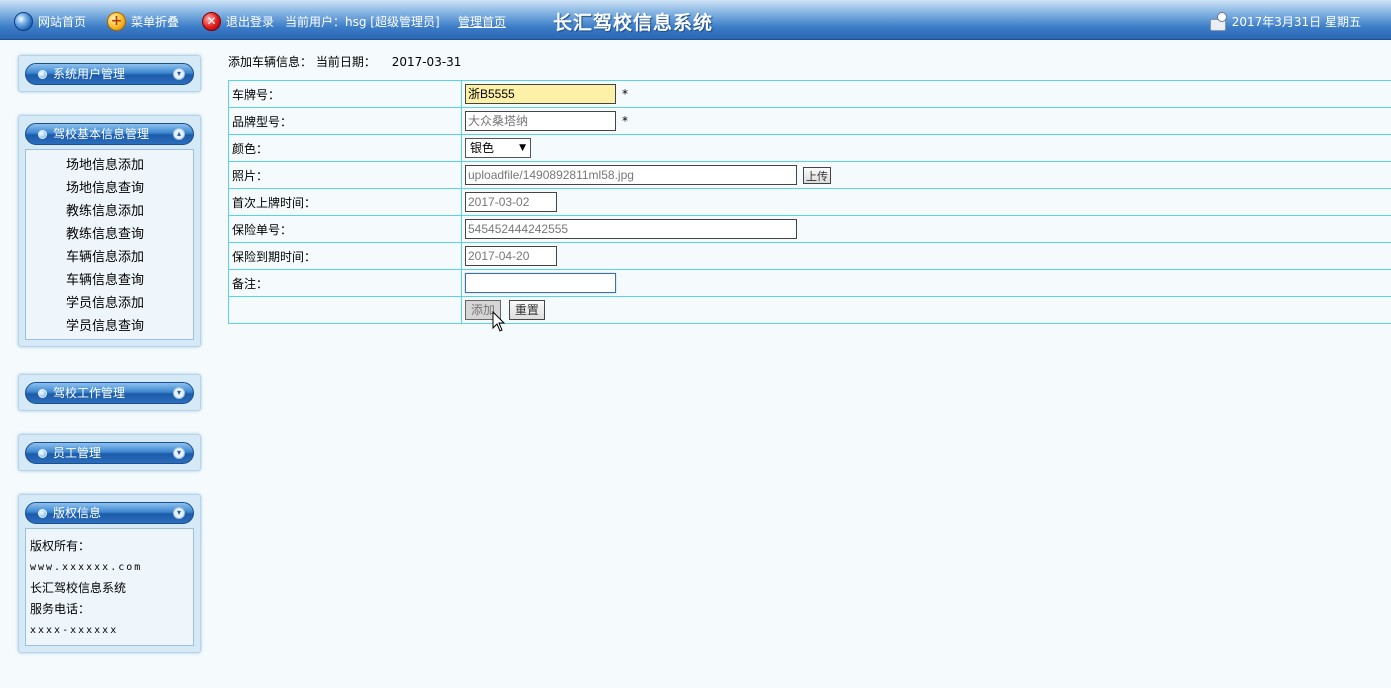 Image resolution: width=1391 pixels, height=688 pixels. What do you see at coordinates (109, 280) in the screenshot?
I see `menu-item-vehicle-query: 车辆信息查询` at bounding box center [109, 280].